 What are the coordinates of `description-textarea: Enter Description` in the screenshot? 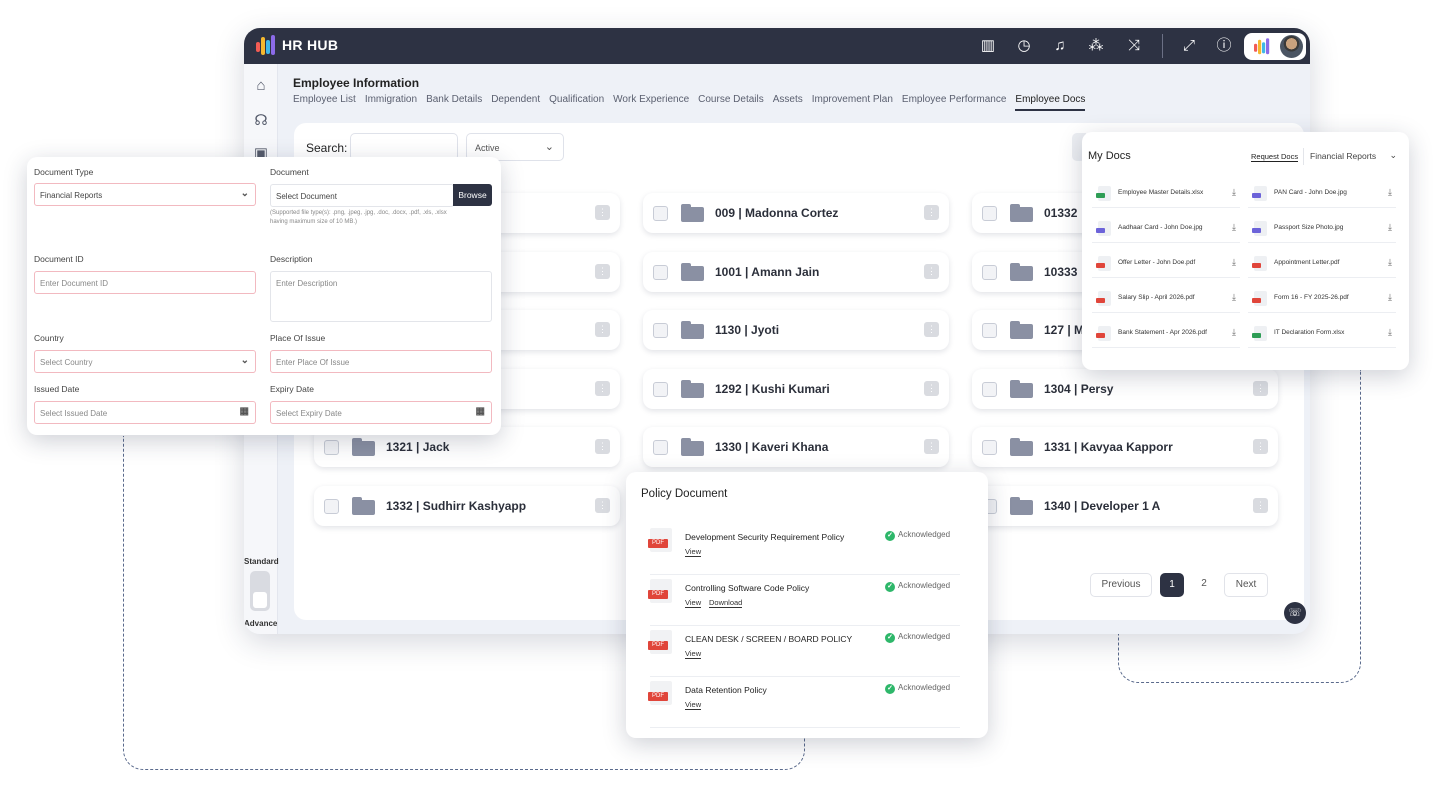 It's located at (381, 296).